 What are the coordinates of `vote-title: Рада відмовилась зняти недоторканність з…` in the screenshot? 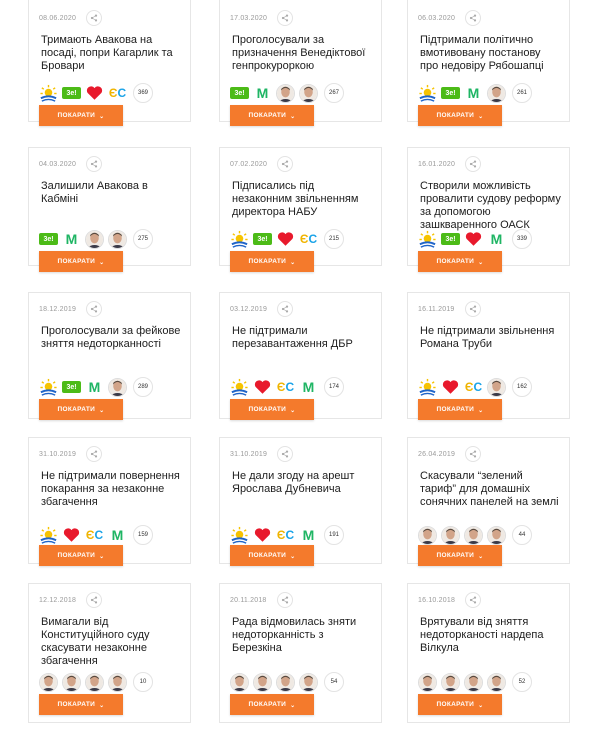 It's located at (302, 635).